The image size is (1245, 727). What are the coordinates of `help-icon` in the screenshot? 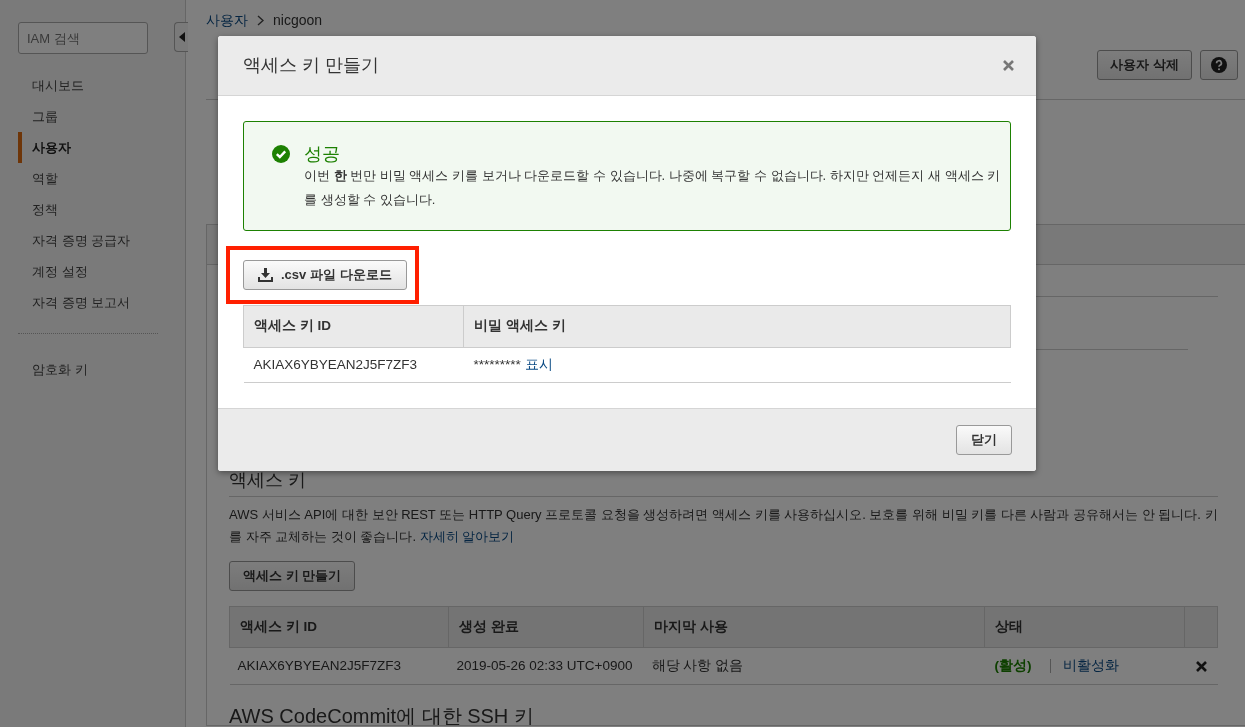 It's located at (1219, 65).